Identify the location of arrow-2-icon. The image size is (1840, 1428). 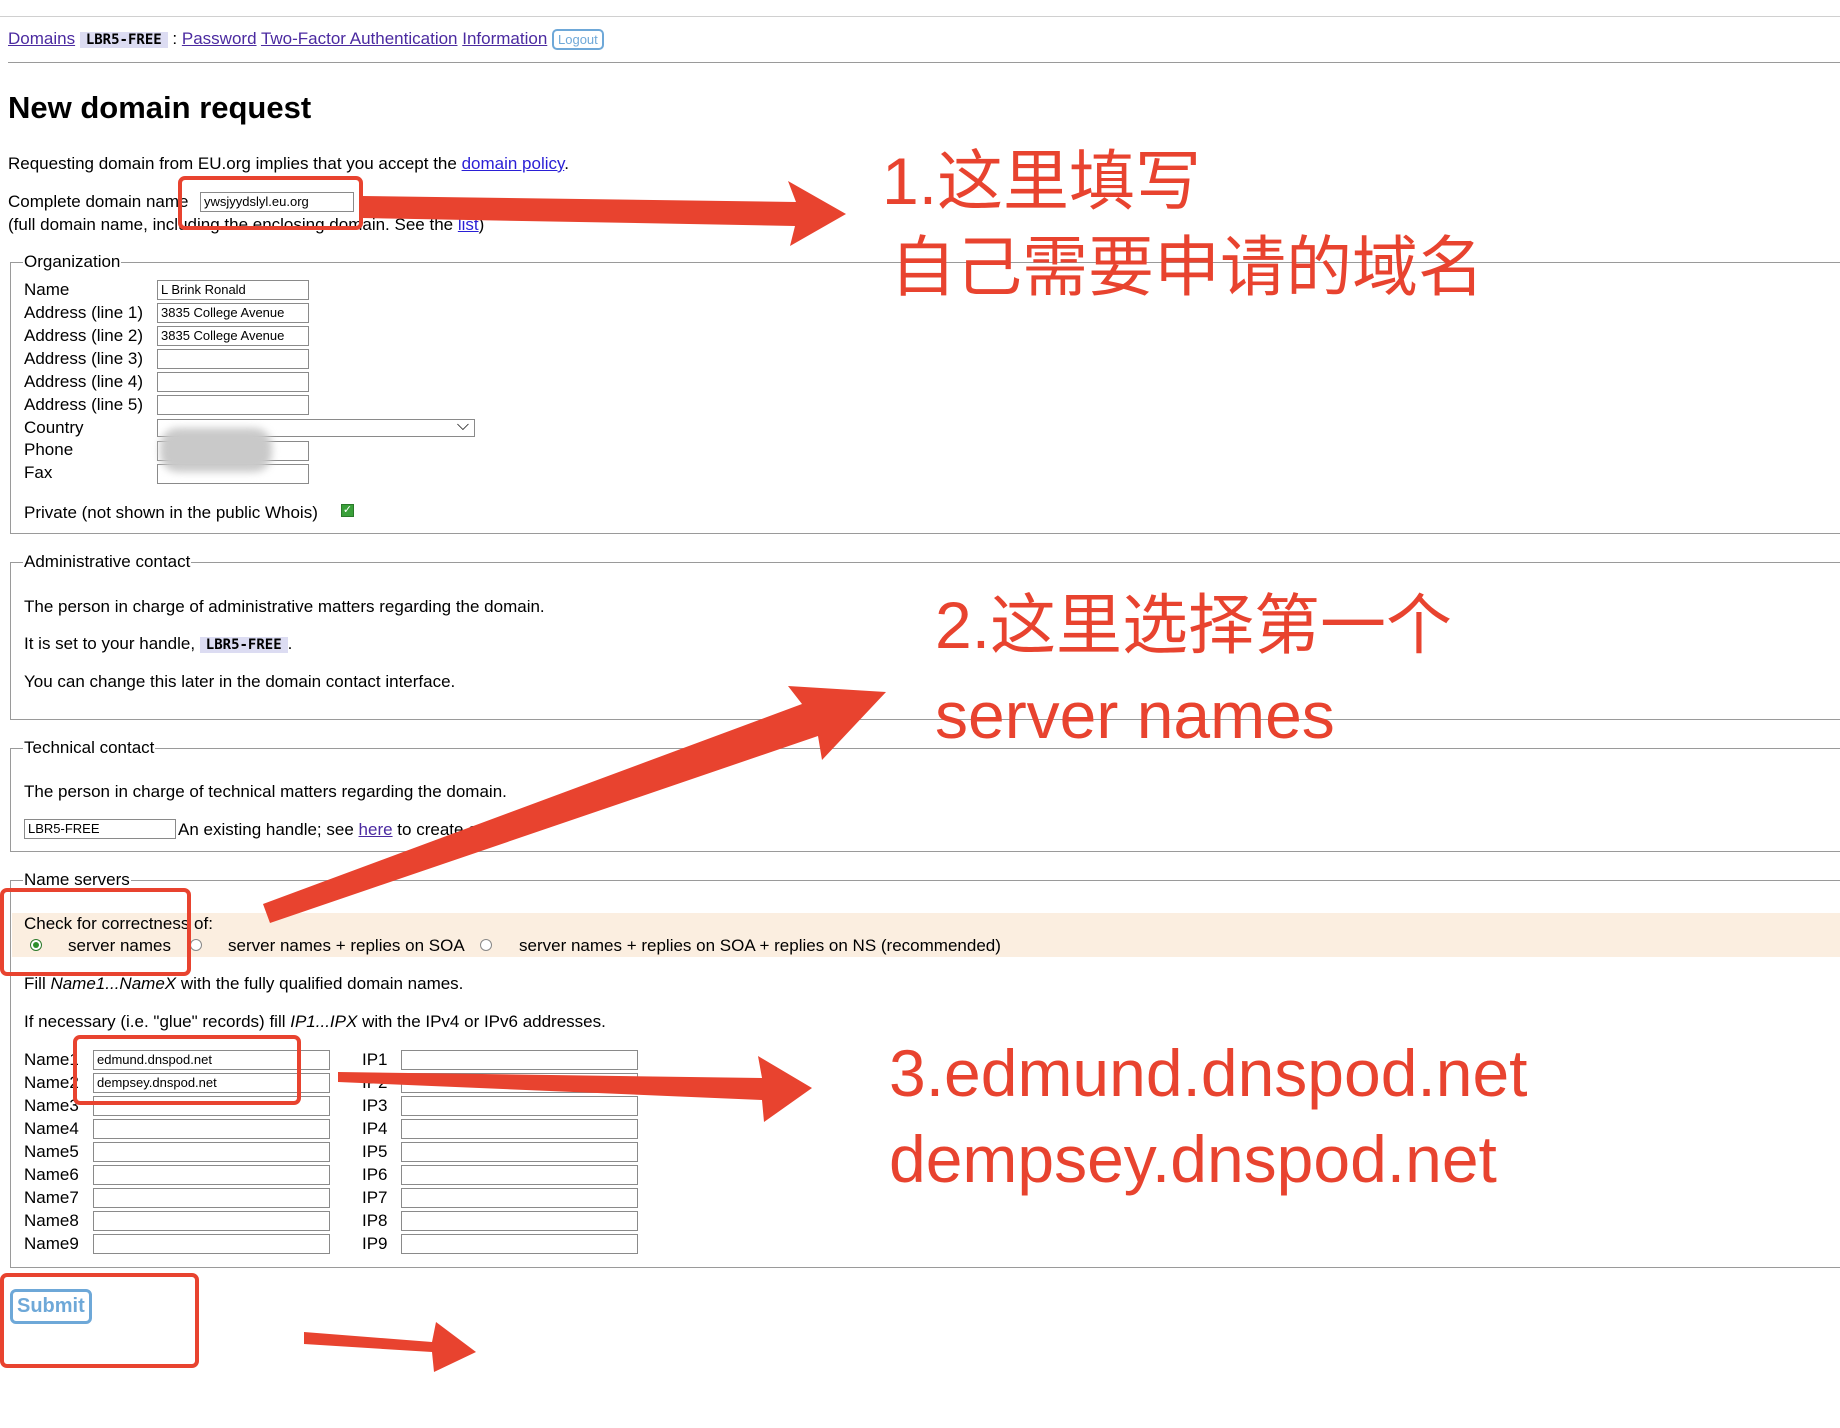
(574, 804).